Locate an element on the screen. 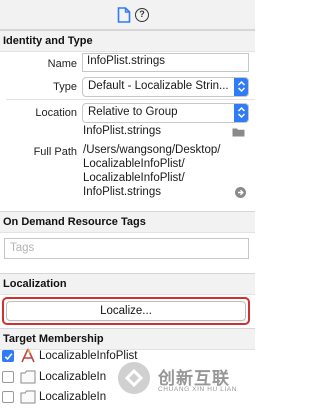  fullpath-line-3: LocalizableInfoPlist/ is located at coordinates (134, 178).